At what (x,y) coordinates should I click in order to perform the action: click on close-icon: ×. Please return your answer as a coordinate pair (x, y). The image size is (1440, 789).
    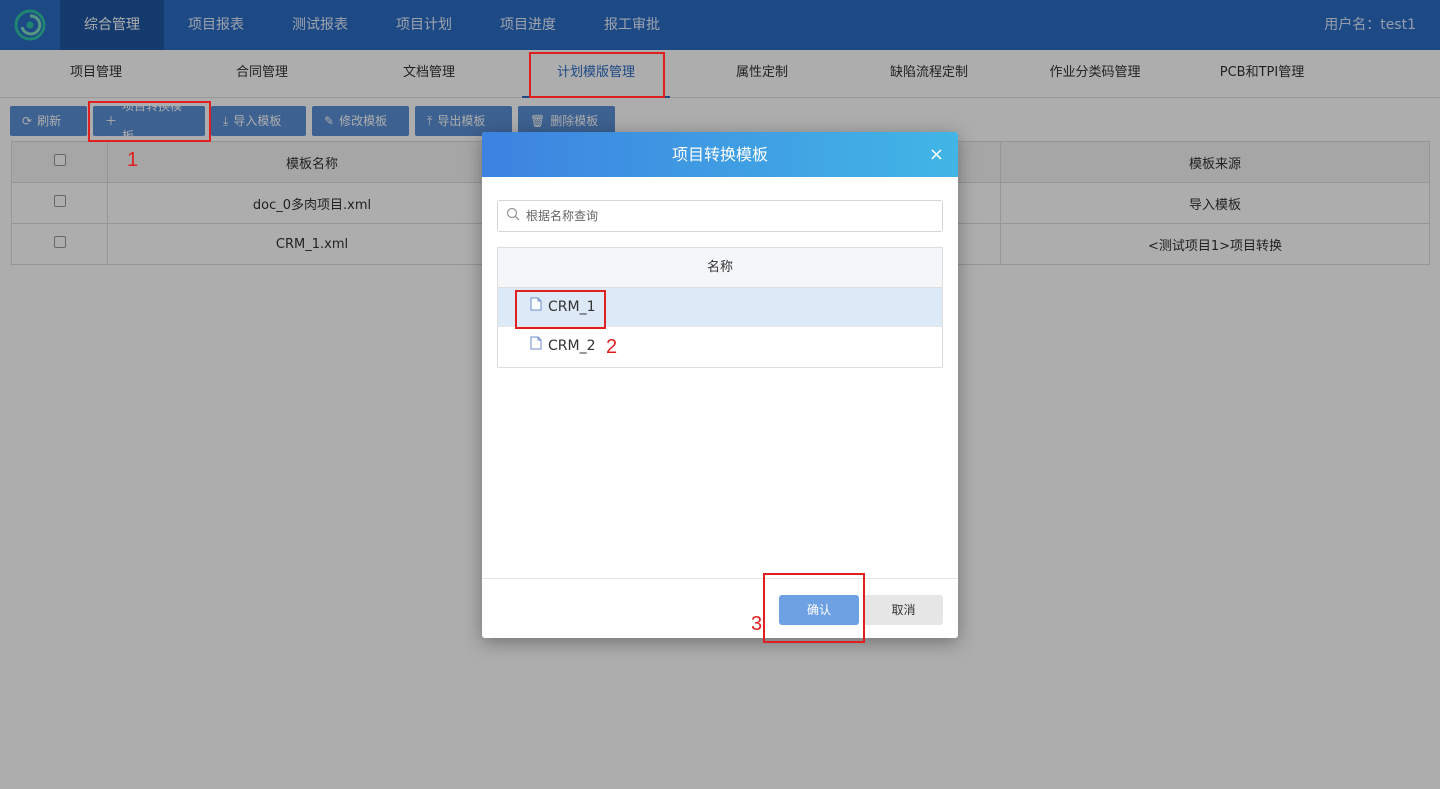
    Looking at the image, I should click on (936, 154).